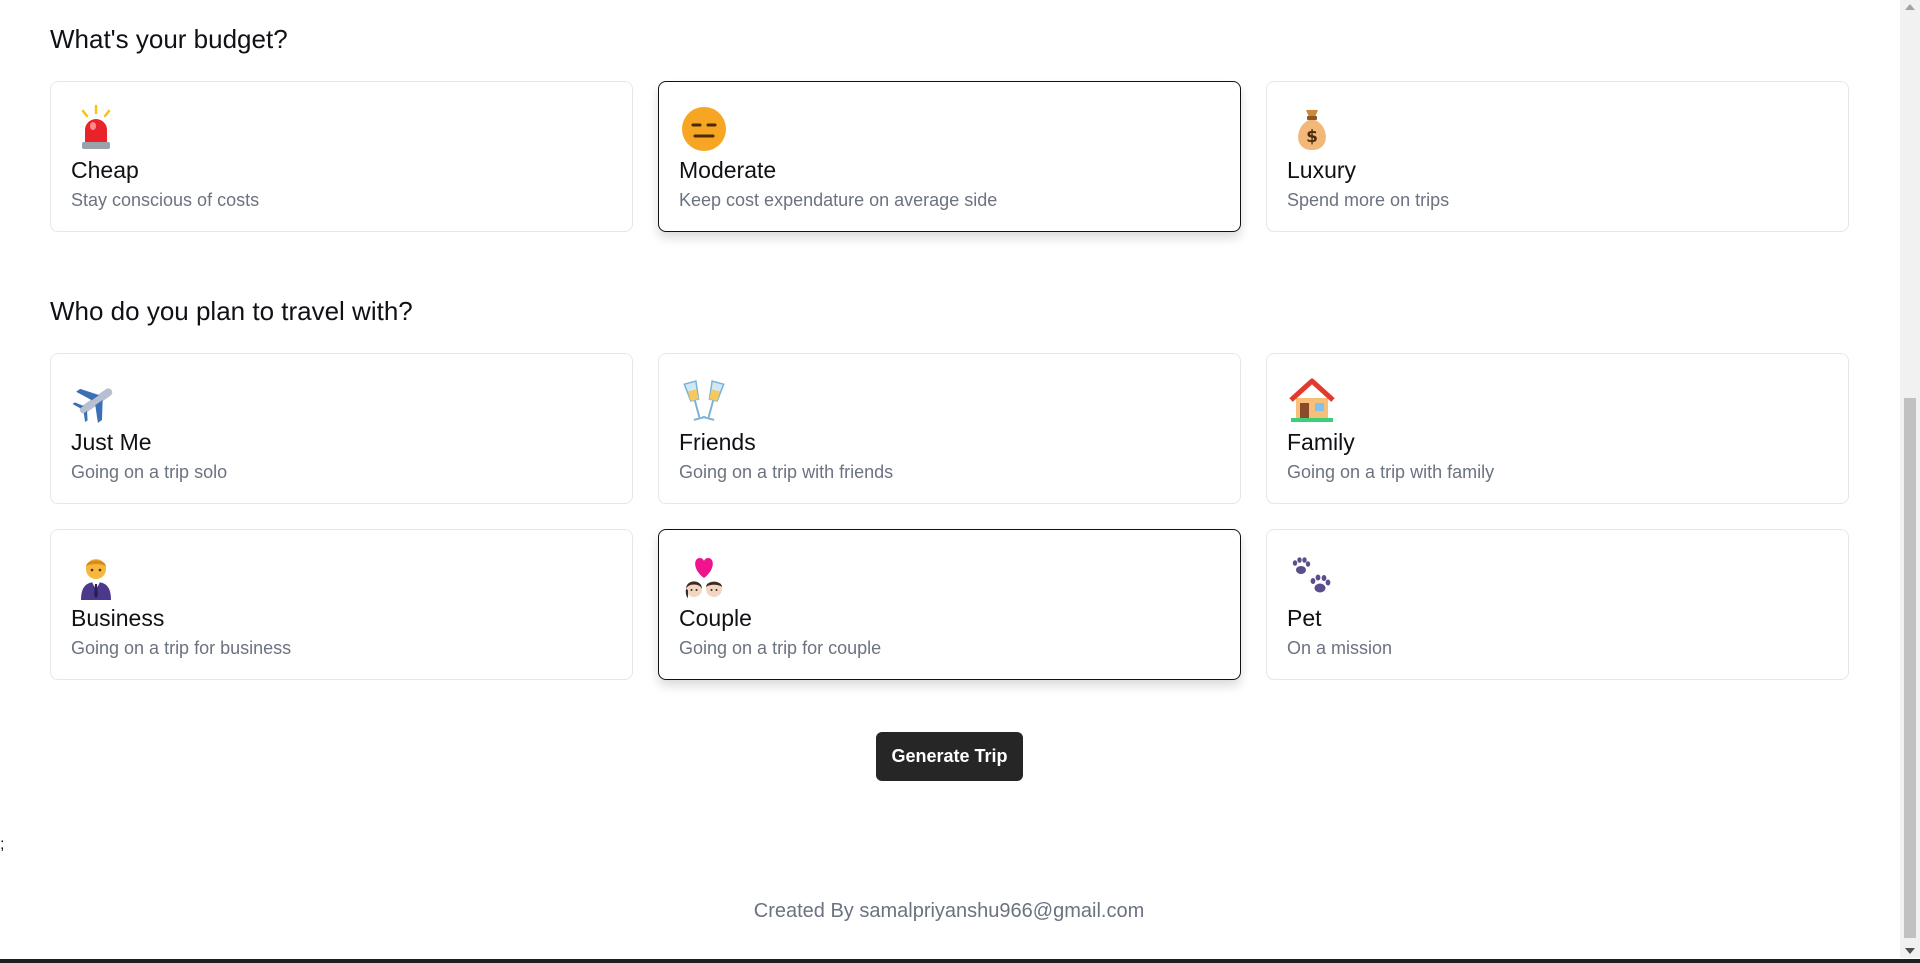  I want to click on paw-prints-icon, so click(1311, 575).